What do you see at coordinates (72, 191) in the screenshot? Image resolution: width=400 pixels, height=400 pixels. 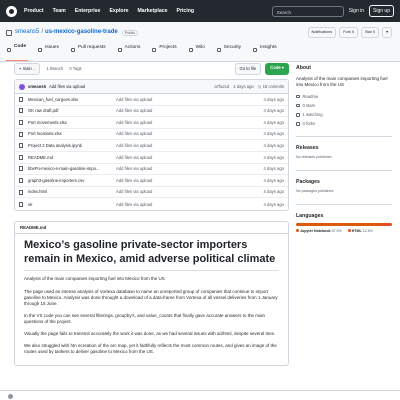 I see `file-name: index.html` at bounding box center [72, 191].